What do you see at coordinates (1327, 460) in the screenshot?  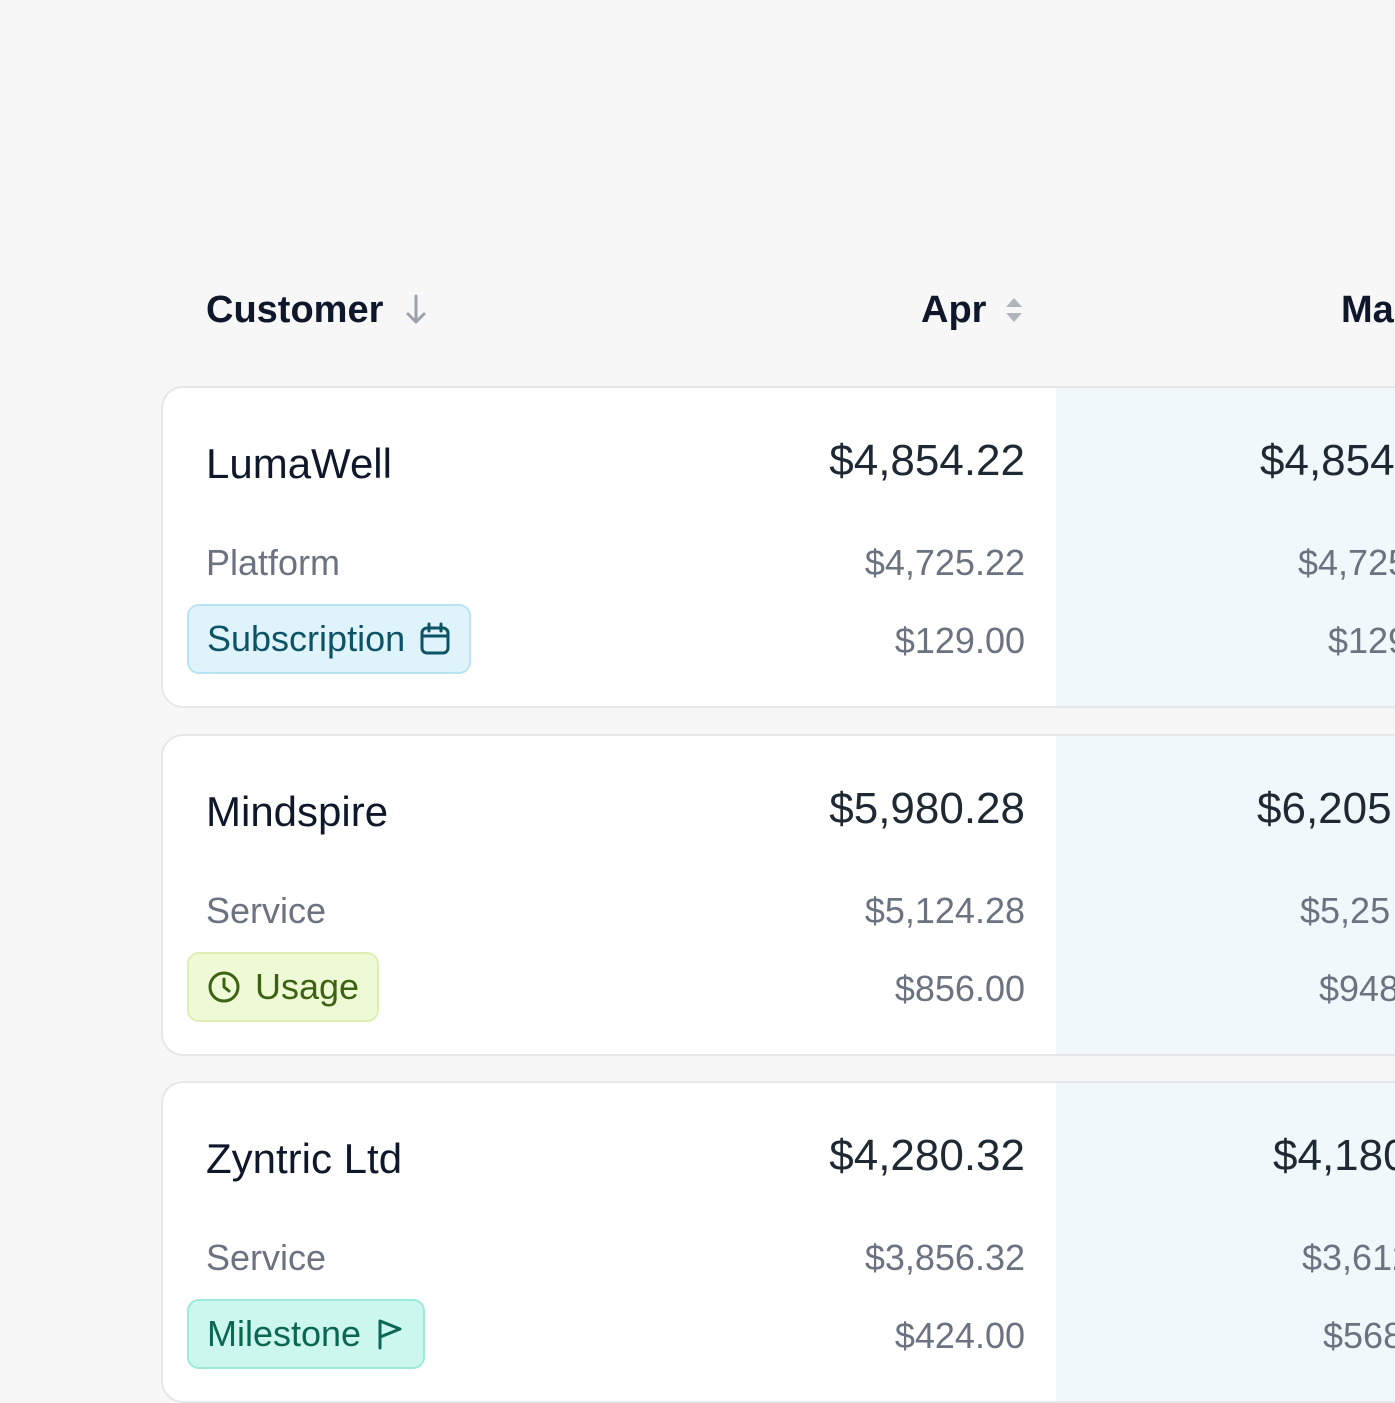 I see `may-total: $4,854` at bounding box center [1327, 460].